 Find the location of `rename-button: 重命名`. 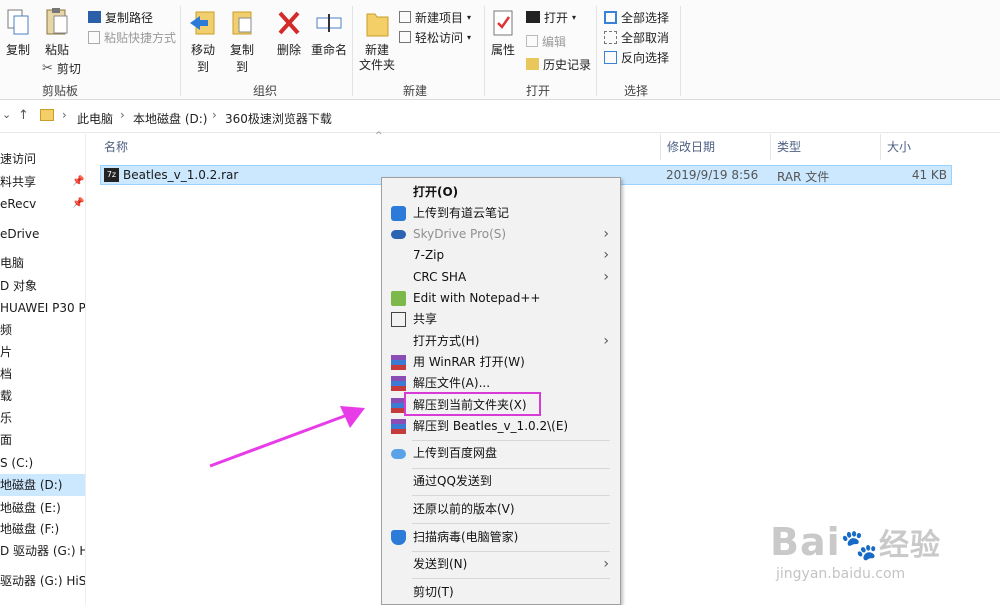

rename-button: 重命名 is located at coordinates (329, 33).